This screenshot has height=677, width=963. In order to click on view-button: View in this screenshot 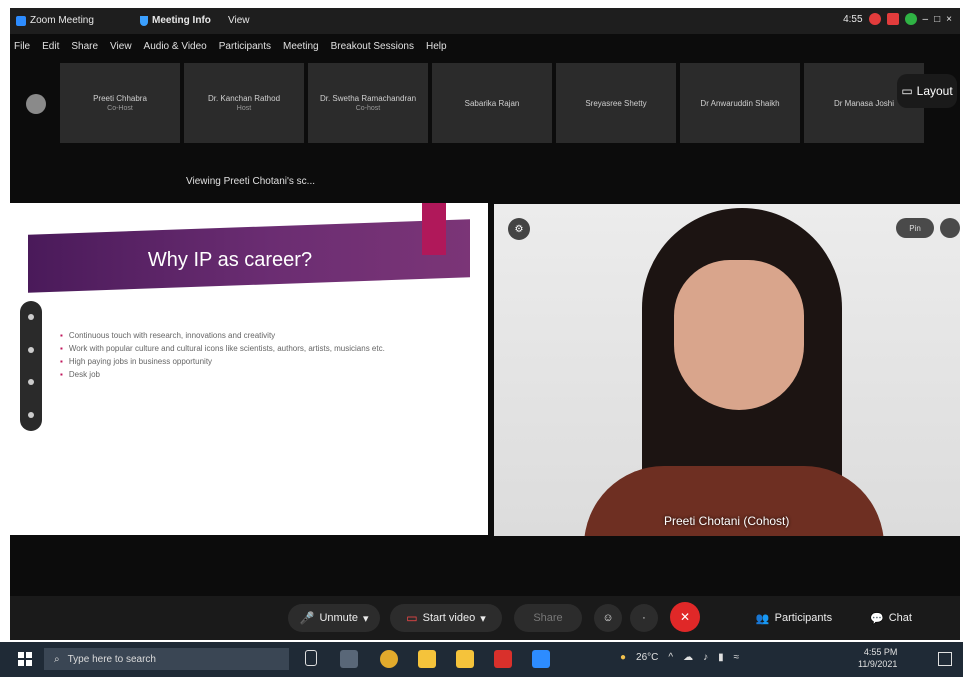, I will do `click(239, 20)`.